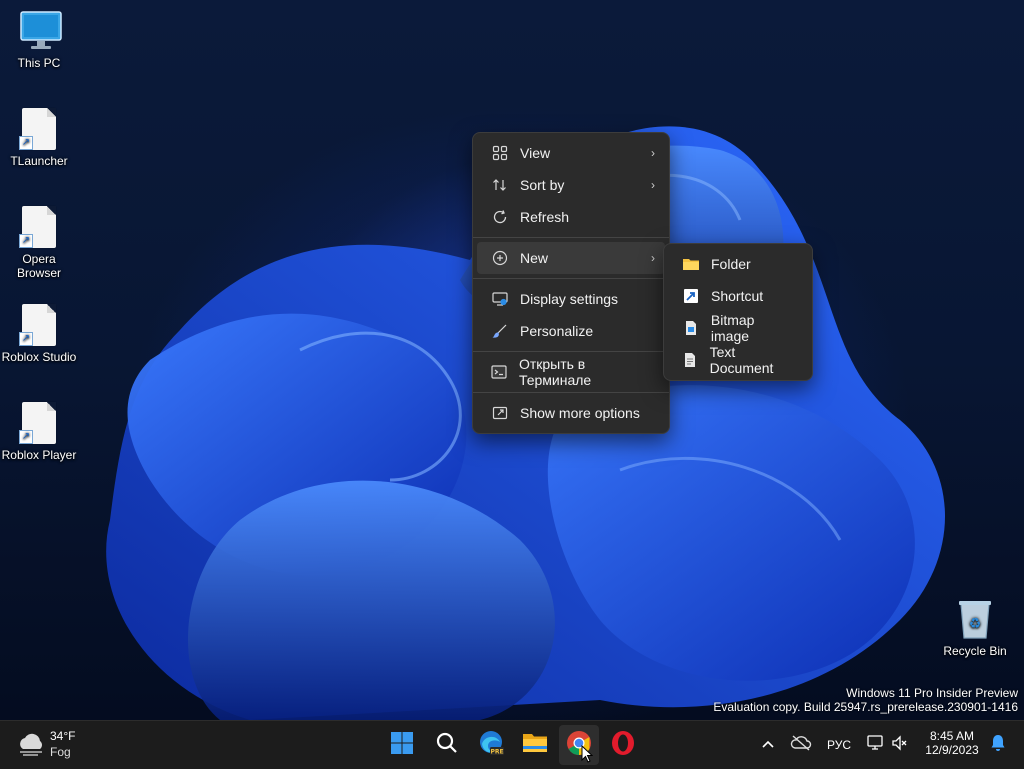 The height and width of the screenshot is (769, 1024). I want to click on desktop-icon-roblox-player: ↗ Roblox Player, so click(39, 432).